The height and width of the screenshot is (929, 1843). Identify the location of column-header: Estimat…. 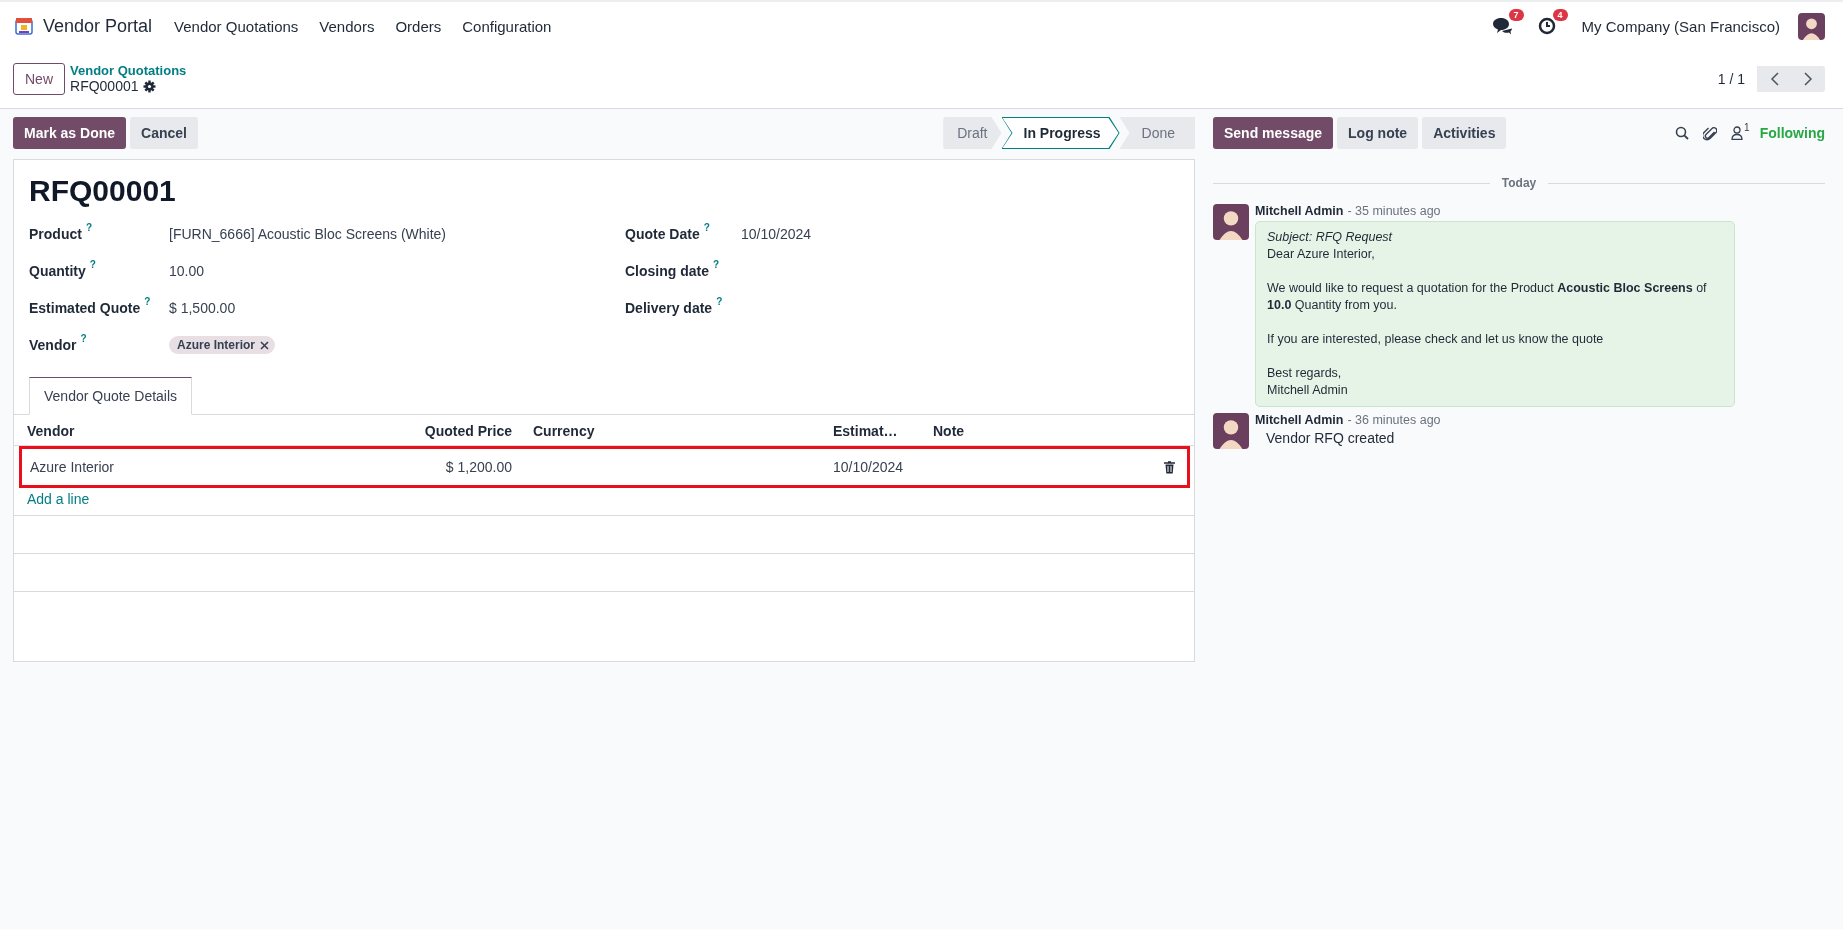
(870, 430).